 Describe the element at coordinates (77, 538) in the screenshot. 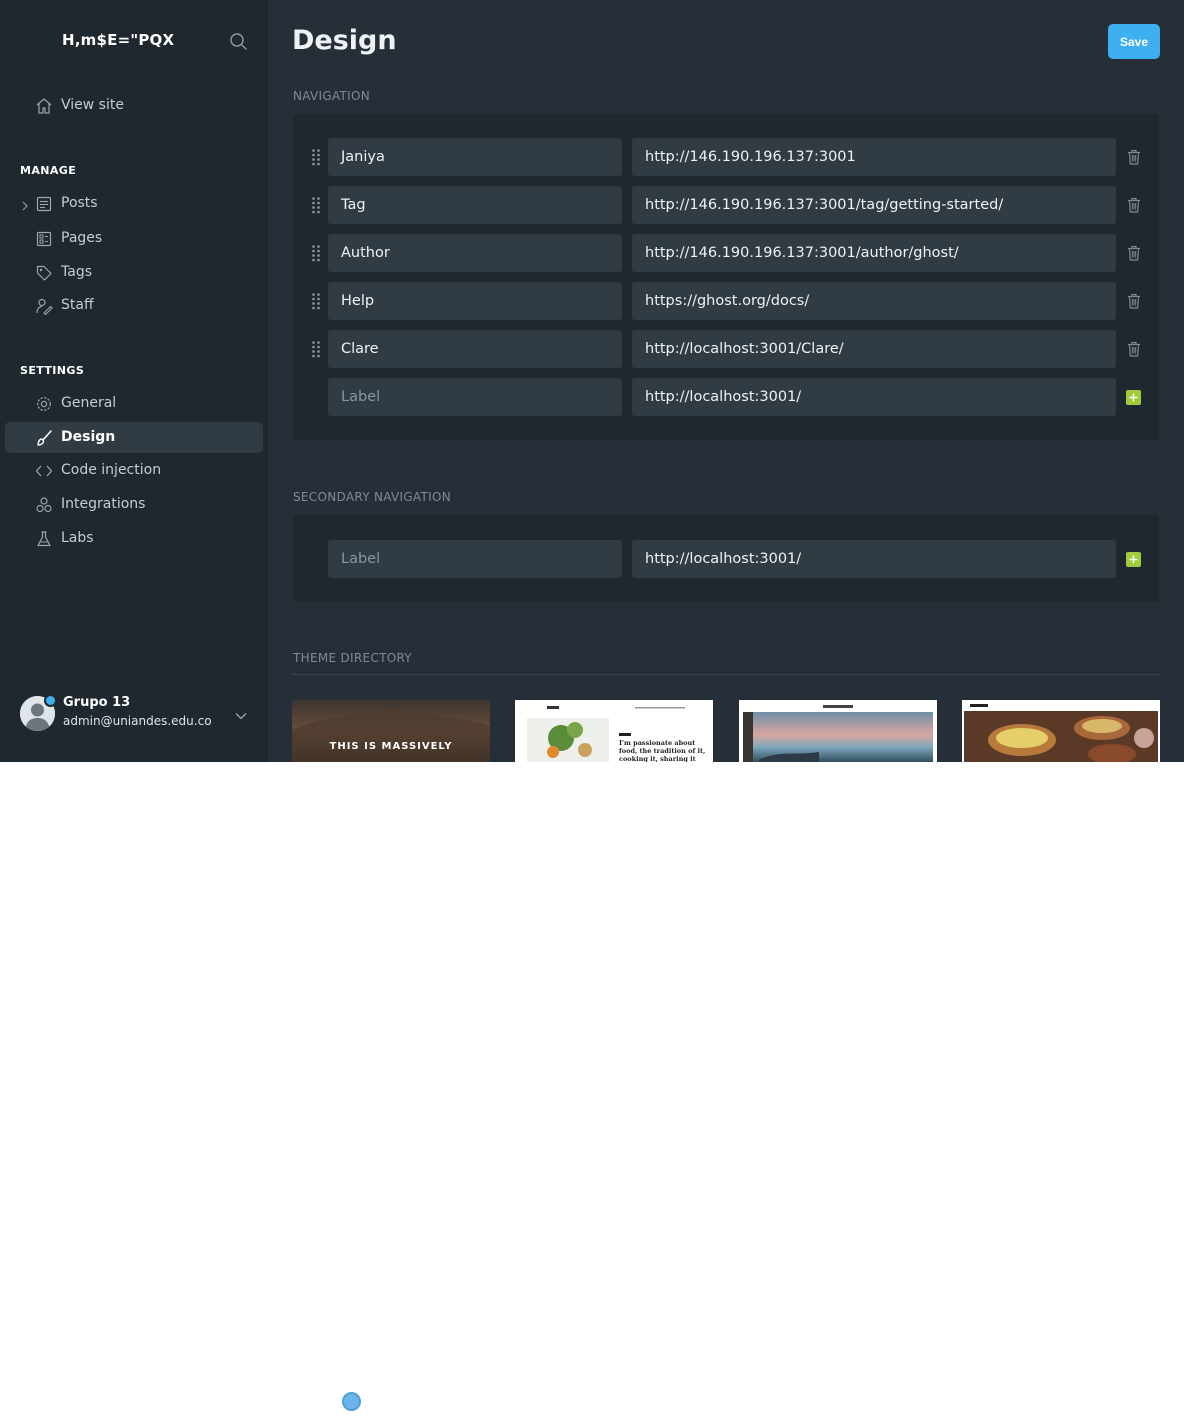

I see `sidebar-item-label: Labs` at that location.